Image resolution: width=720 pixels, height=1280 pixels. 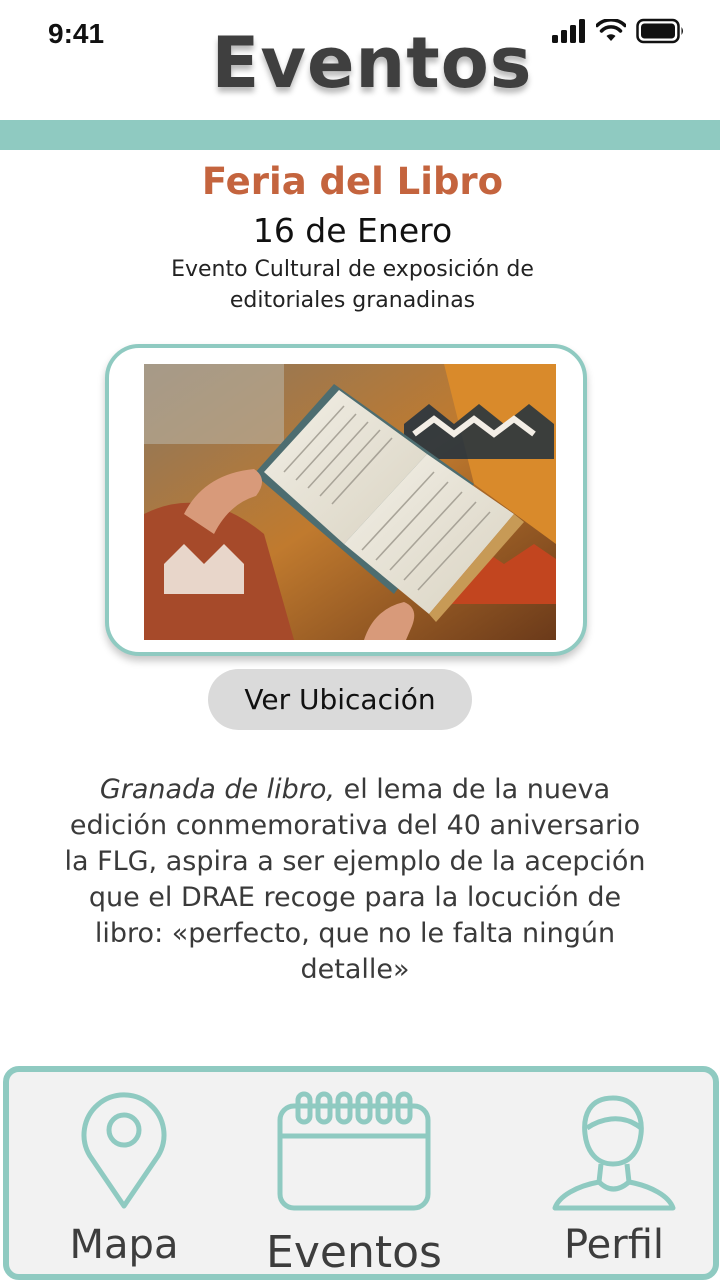 I want to click on user-icon, so click(x=614, y=1153).